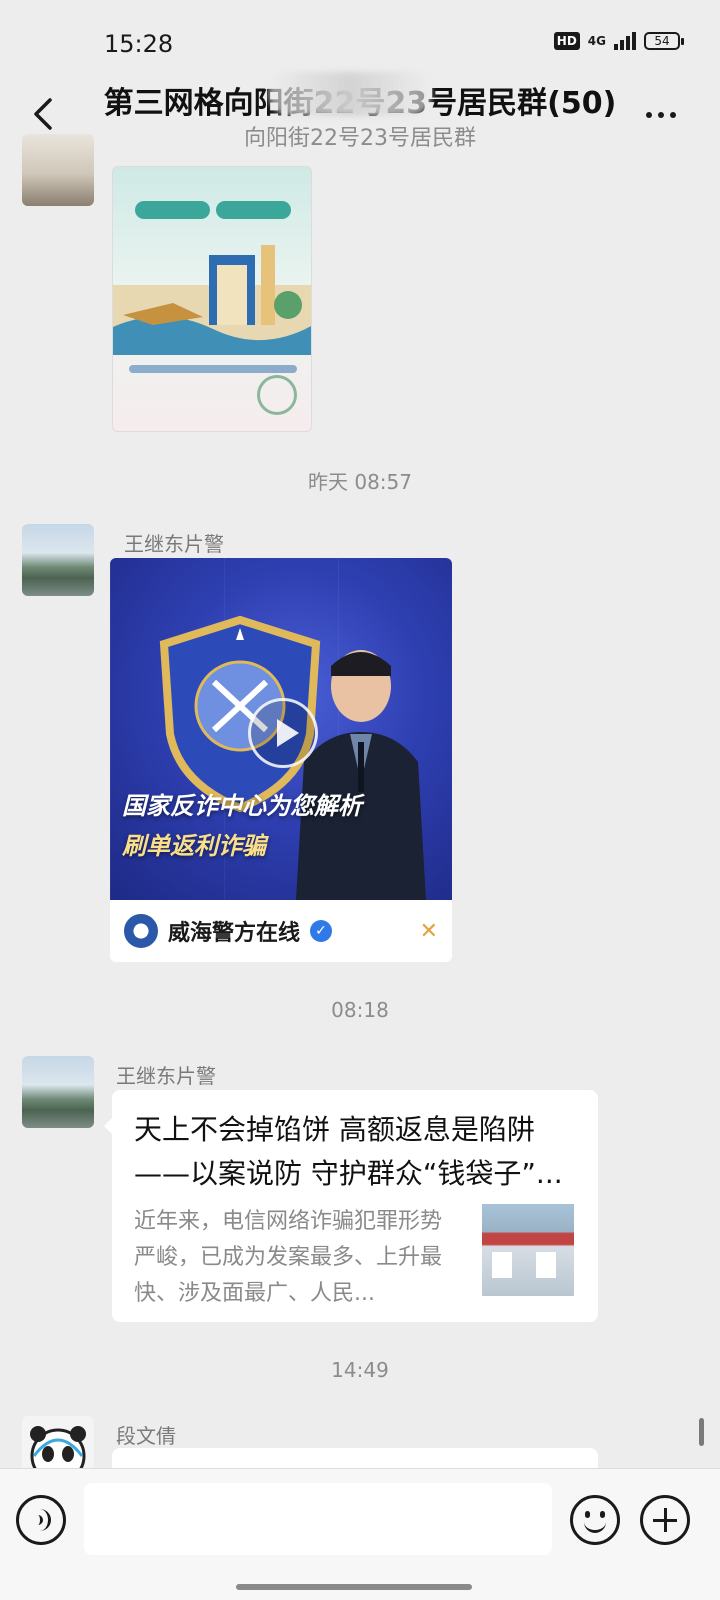 The width and height of the screenshot is (720, 1600). What do you see at coordinates (360, 1370) in the screenshot?
I see `timestamp: 14:49` at bounding box center [360, 1370].